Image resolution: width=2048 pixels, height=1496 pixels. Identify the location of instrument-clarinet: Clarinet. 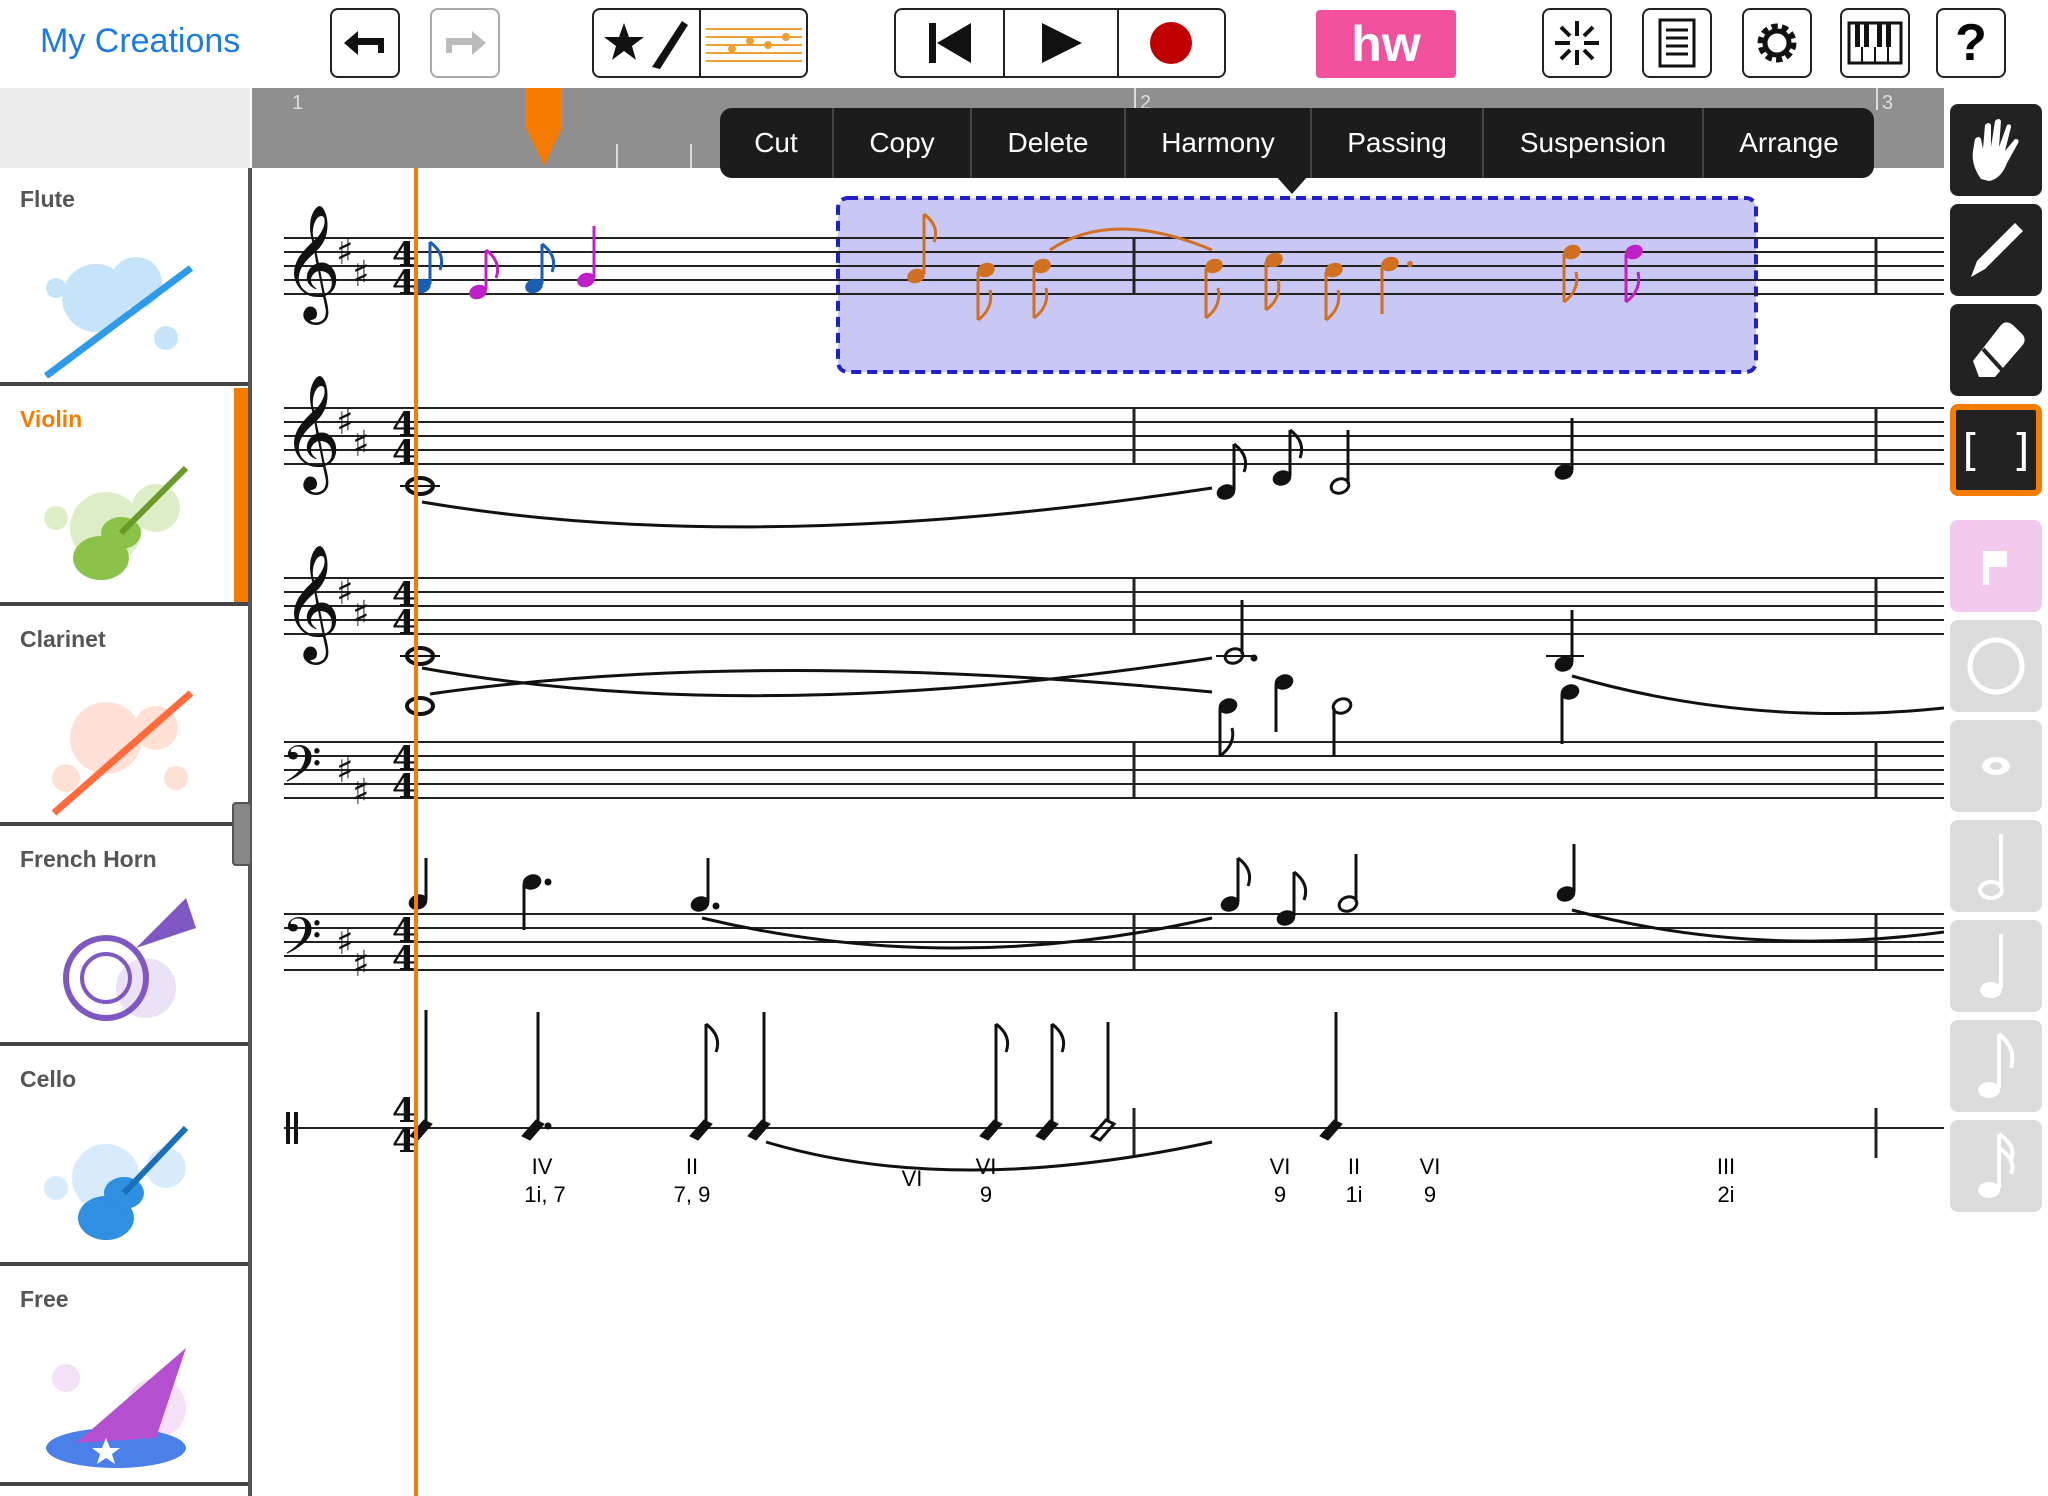
(124, 717).